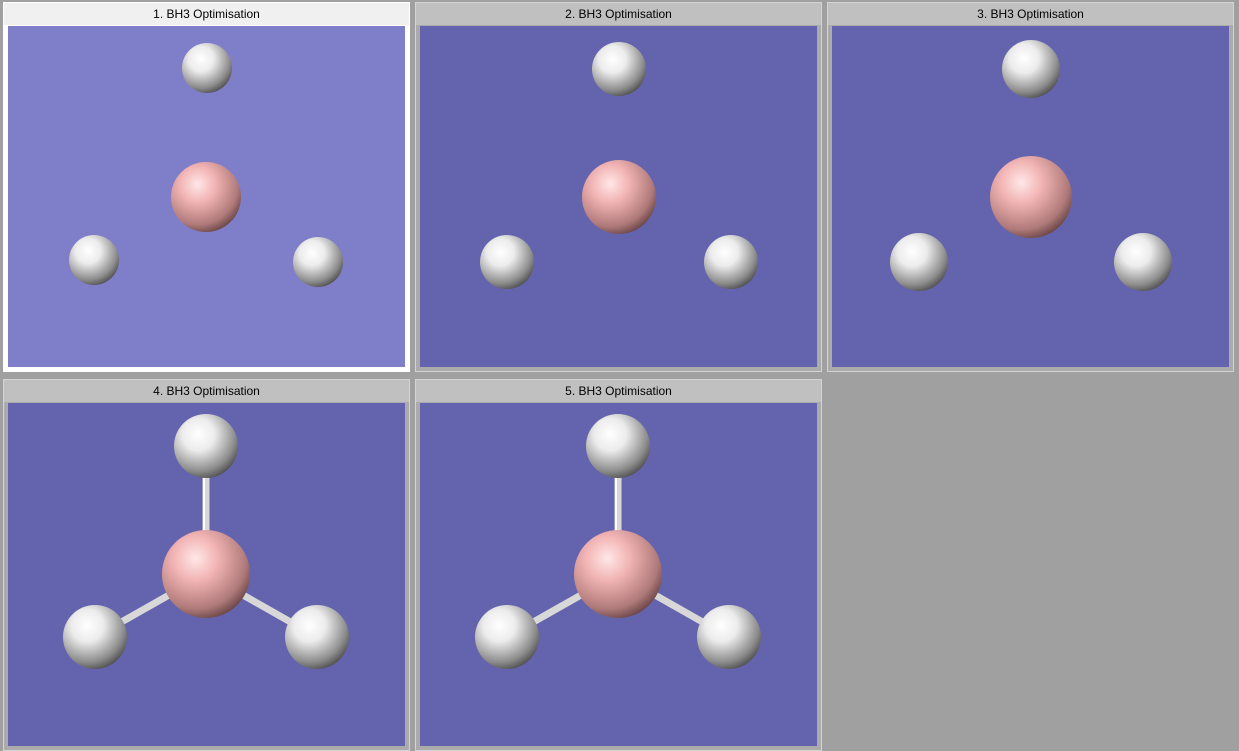  Describe the element at coordinates (618, 14) in the screenshot. I see `panel-title: 2. BH3 Optimisation` at that location.